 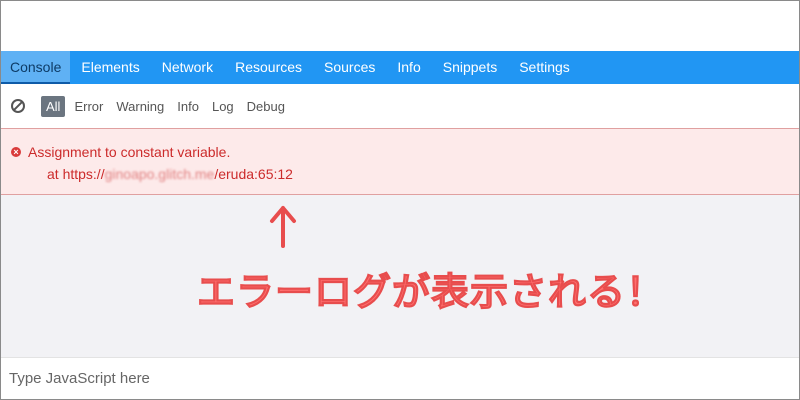 I want to click on clear-console-icon, so click(x=18, y=106).